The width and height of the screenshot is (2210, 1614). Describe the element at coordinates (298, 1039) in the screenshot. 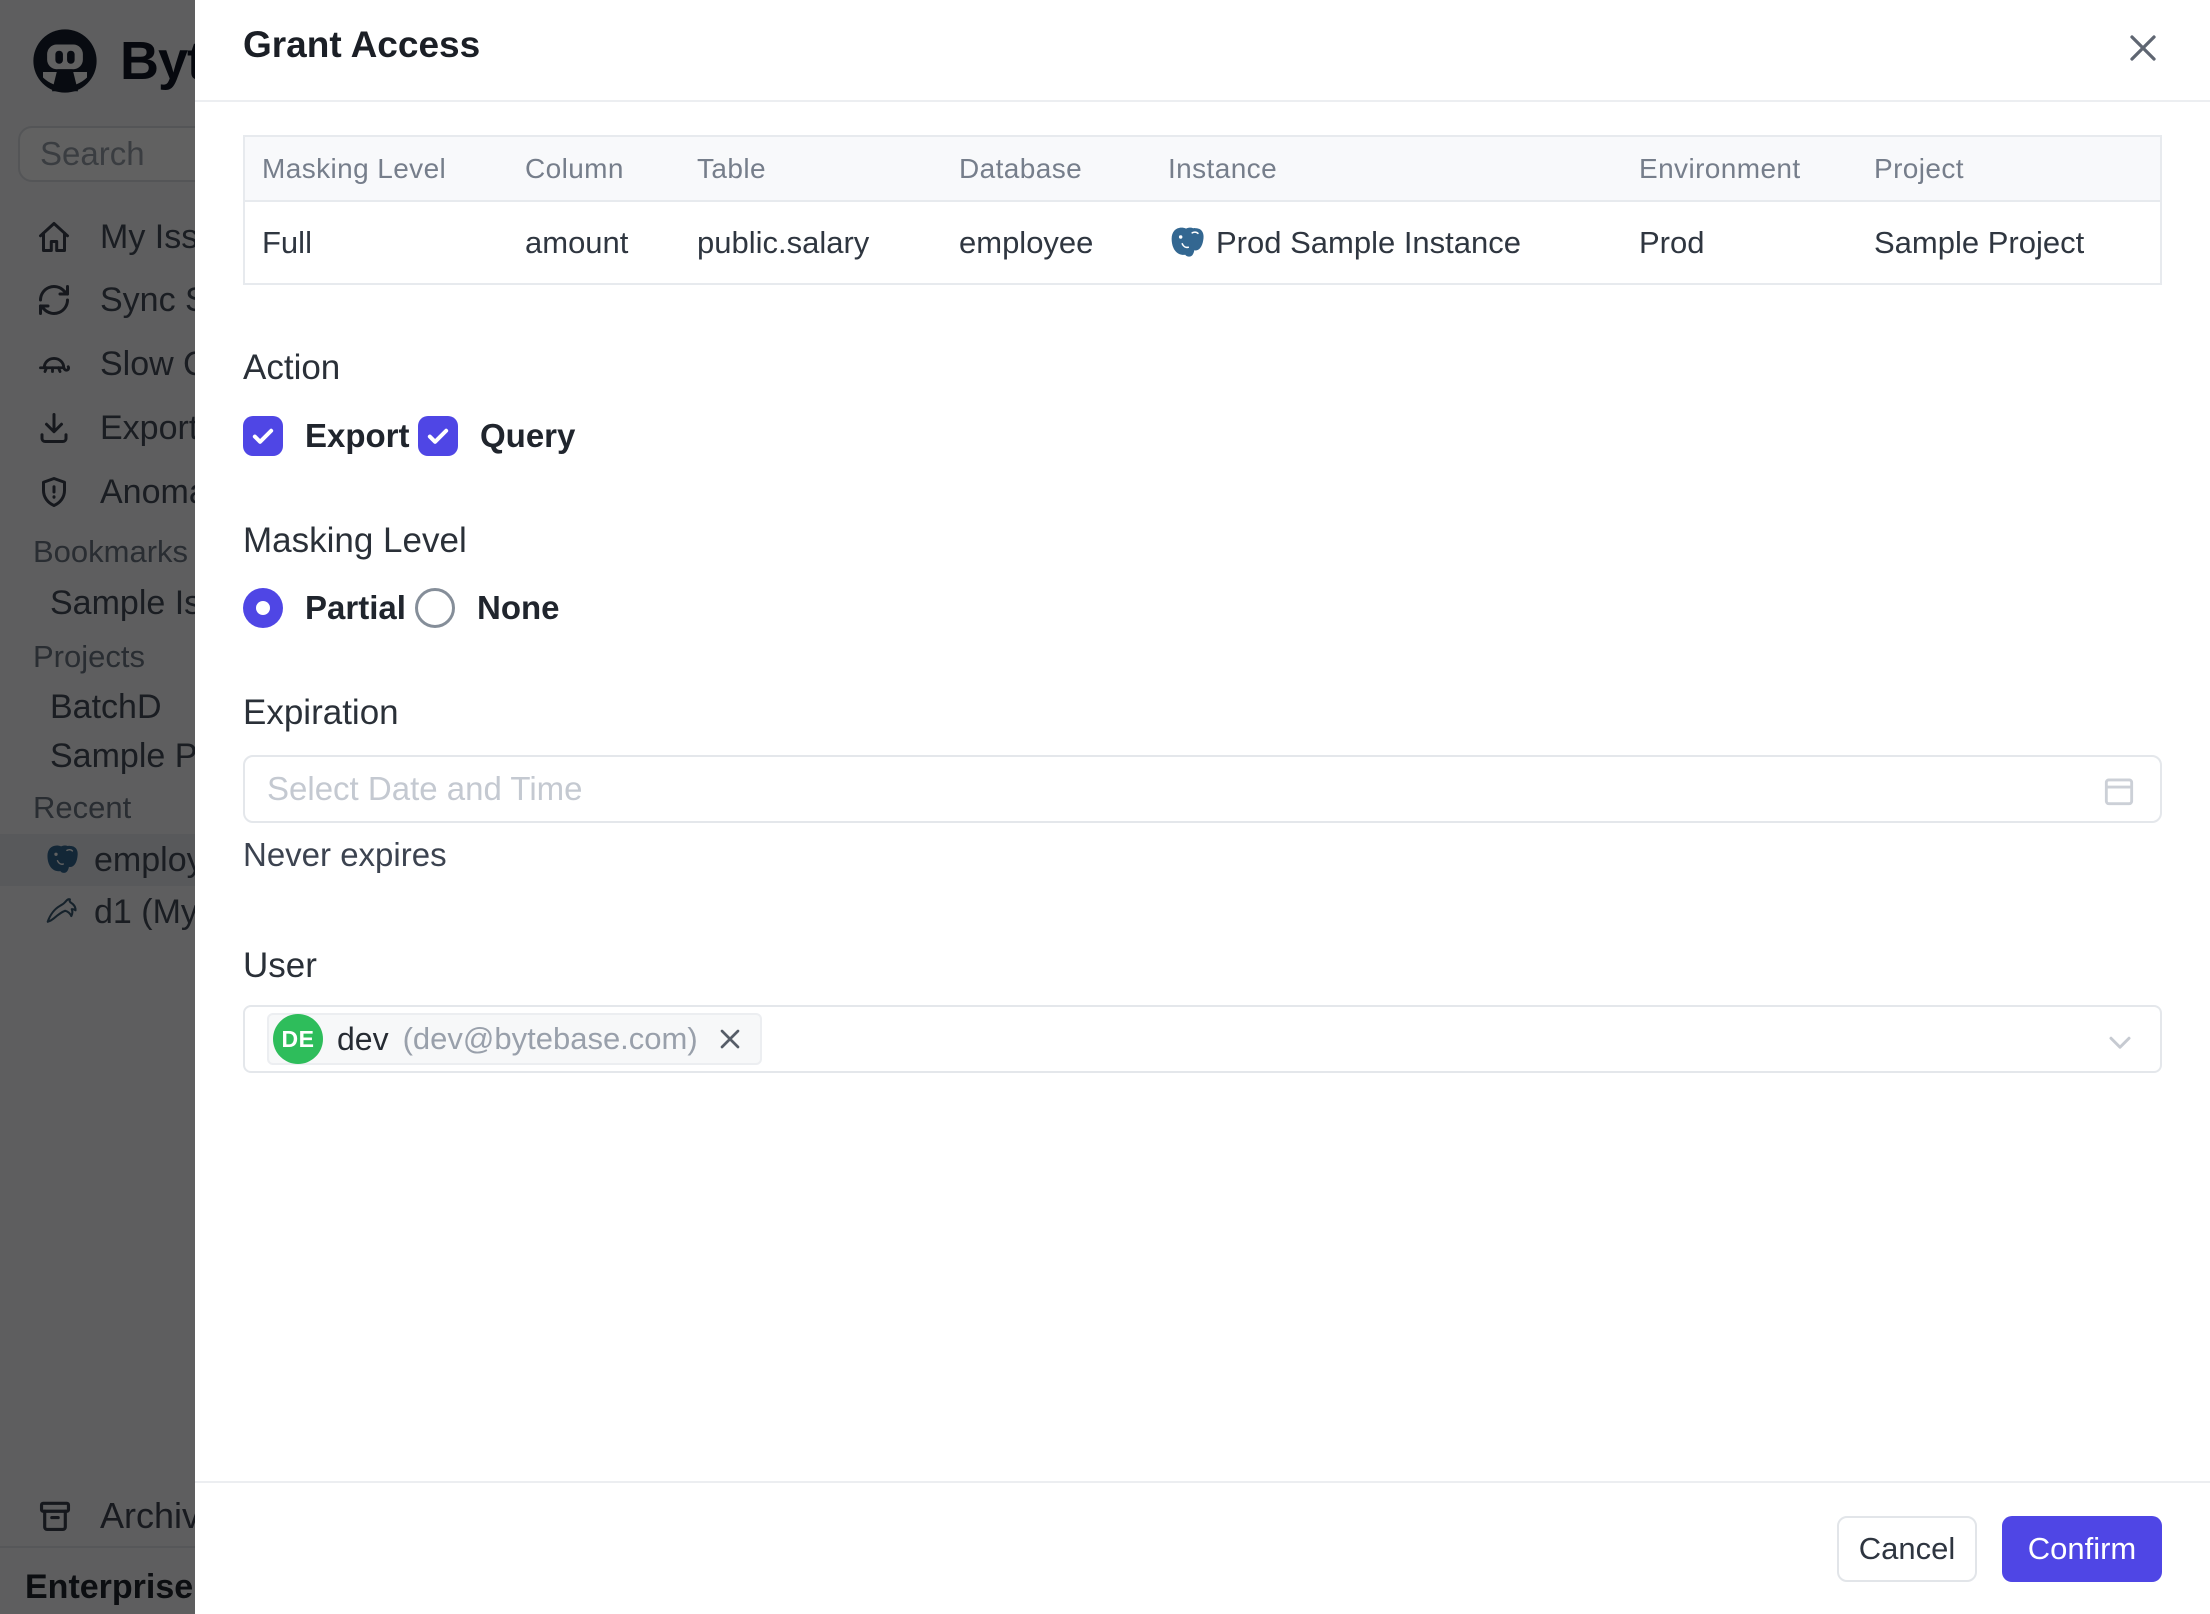

I see `avatar: DE` at that location.